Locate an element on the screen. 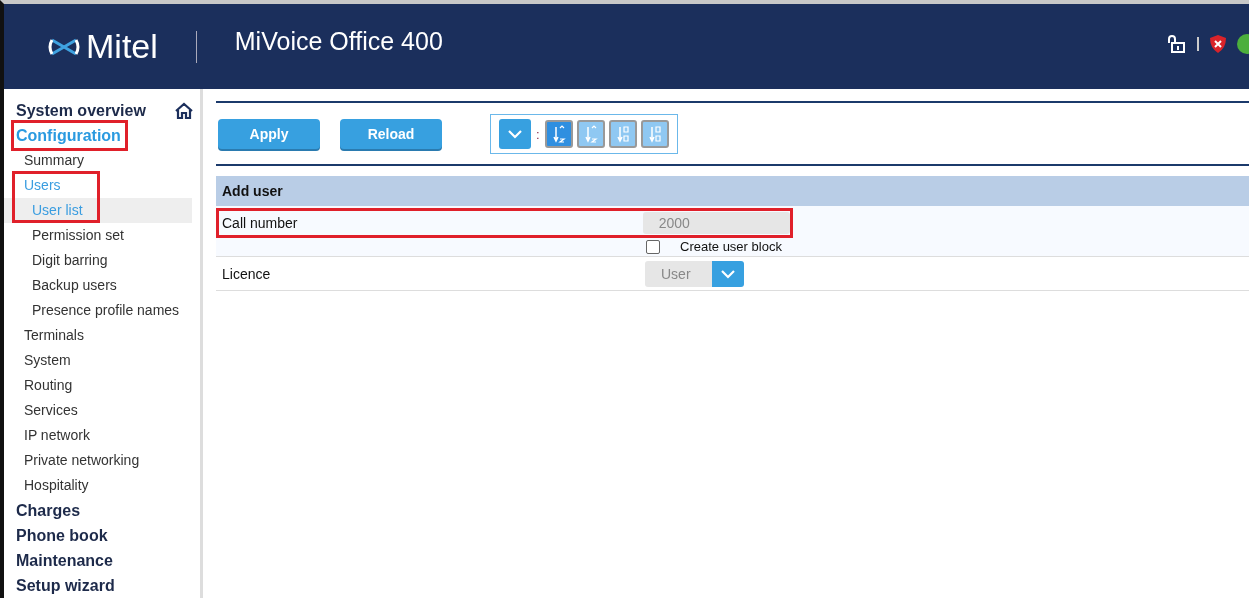 This screenshot has width=1249, height=598. home-icon is located at coordinates (184, 110).